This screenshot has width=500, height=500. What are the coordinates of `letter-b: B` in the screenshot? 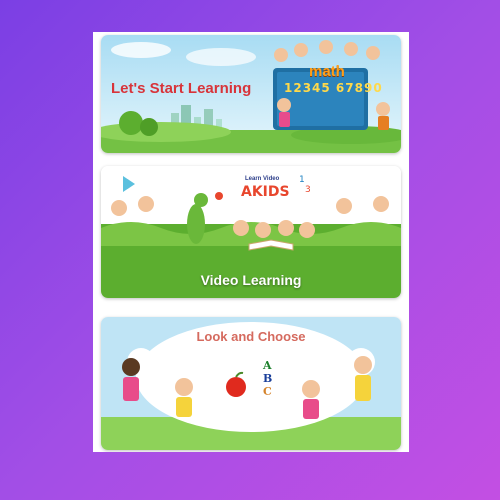 It's located at (268, 378).